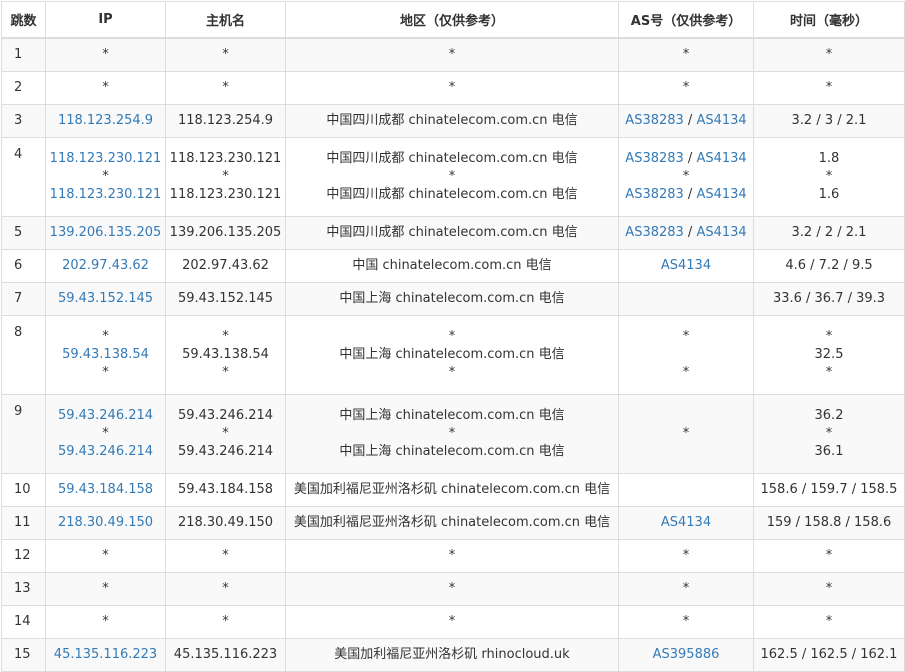  Describe the element at coordinates (18, 120) in the screenshot. I see `hop-number: 3` at that location.